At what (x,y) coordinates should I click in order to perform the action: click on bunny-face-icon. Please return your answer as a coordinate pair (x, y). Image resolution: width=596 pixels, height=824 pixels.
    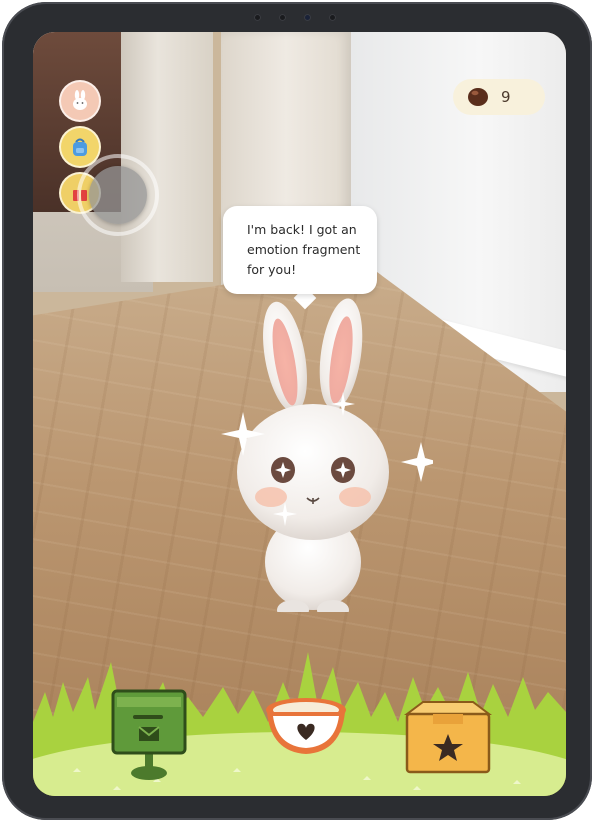
    Looking at the image, I should click on (80, 100).